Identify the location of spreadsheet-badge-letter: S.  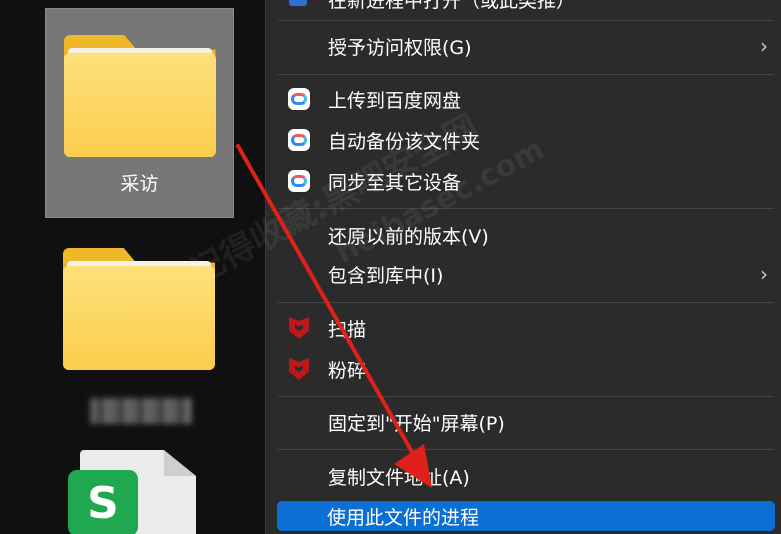
(103, 503).